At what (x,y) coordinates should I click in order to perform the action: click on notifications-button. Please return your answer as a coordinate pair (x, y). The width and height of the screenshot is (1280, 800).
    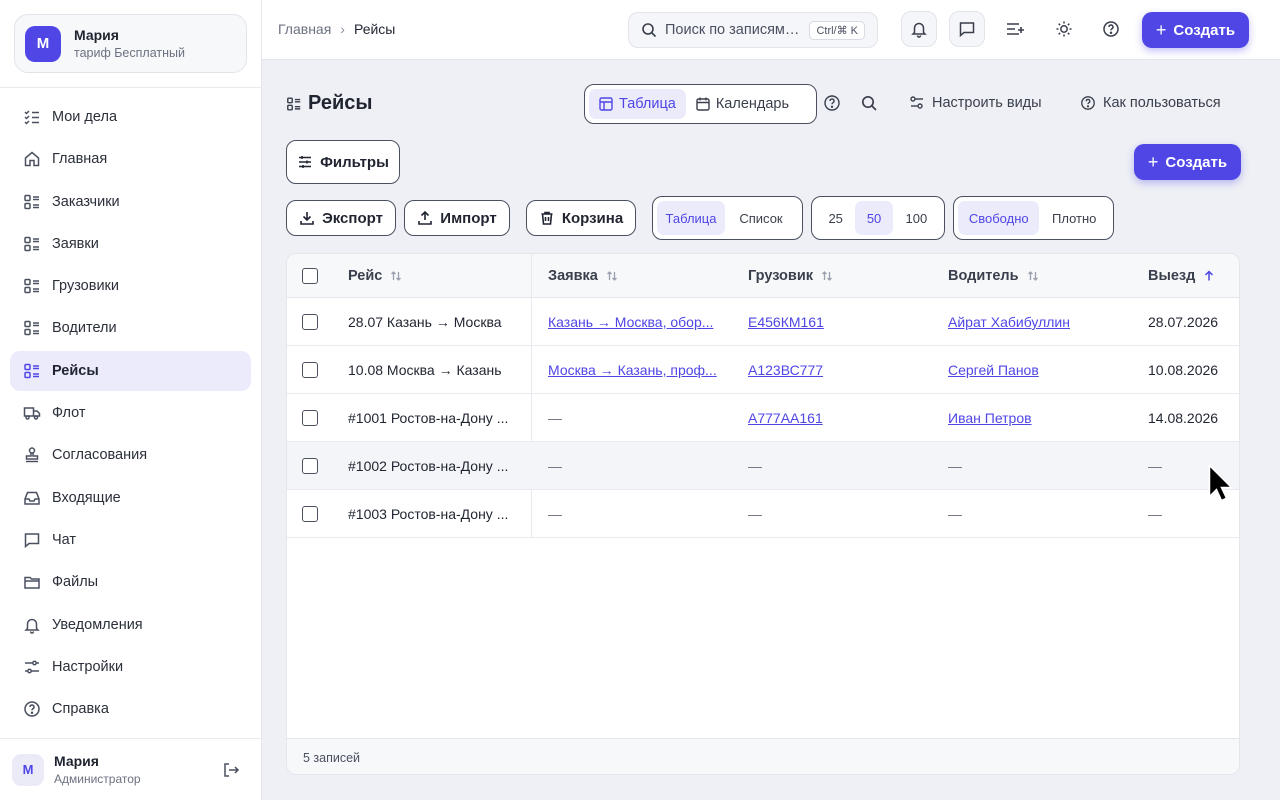
    Looking at the image, I should click on (919, 29).